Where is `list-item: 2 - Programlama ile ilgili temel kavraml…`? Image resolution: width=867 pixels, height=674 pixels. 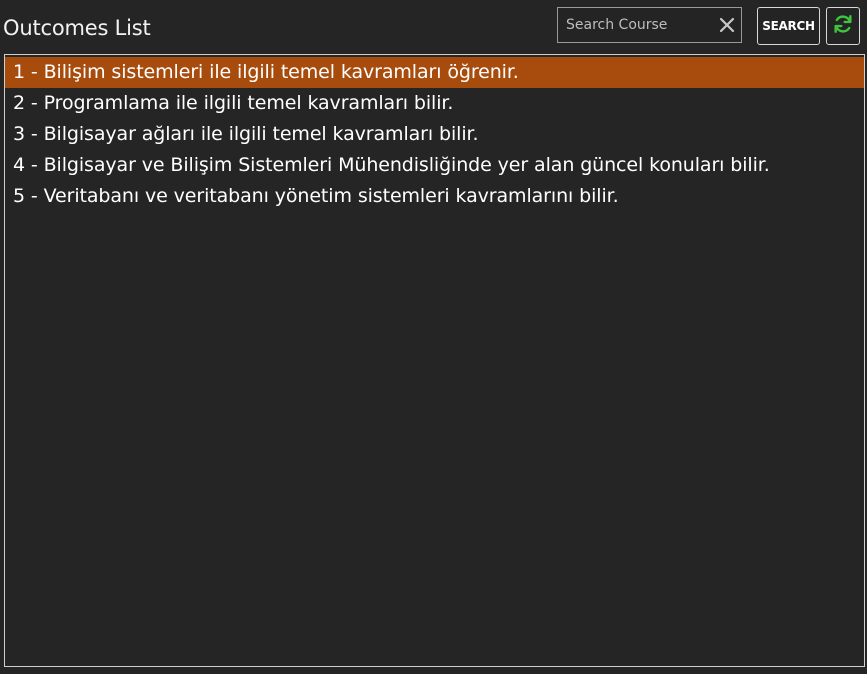 list-item: 2 - Programlama ile ilgili temel kavraml… is located at coordinates (434, 103).